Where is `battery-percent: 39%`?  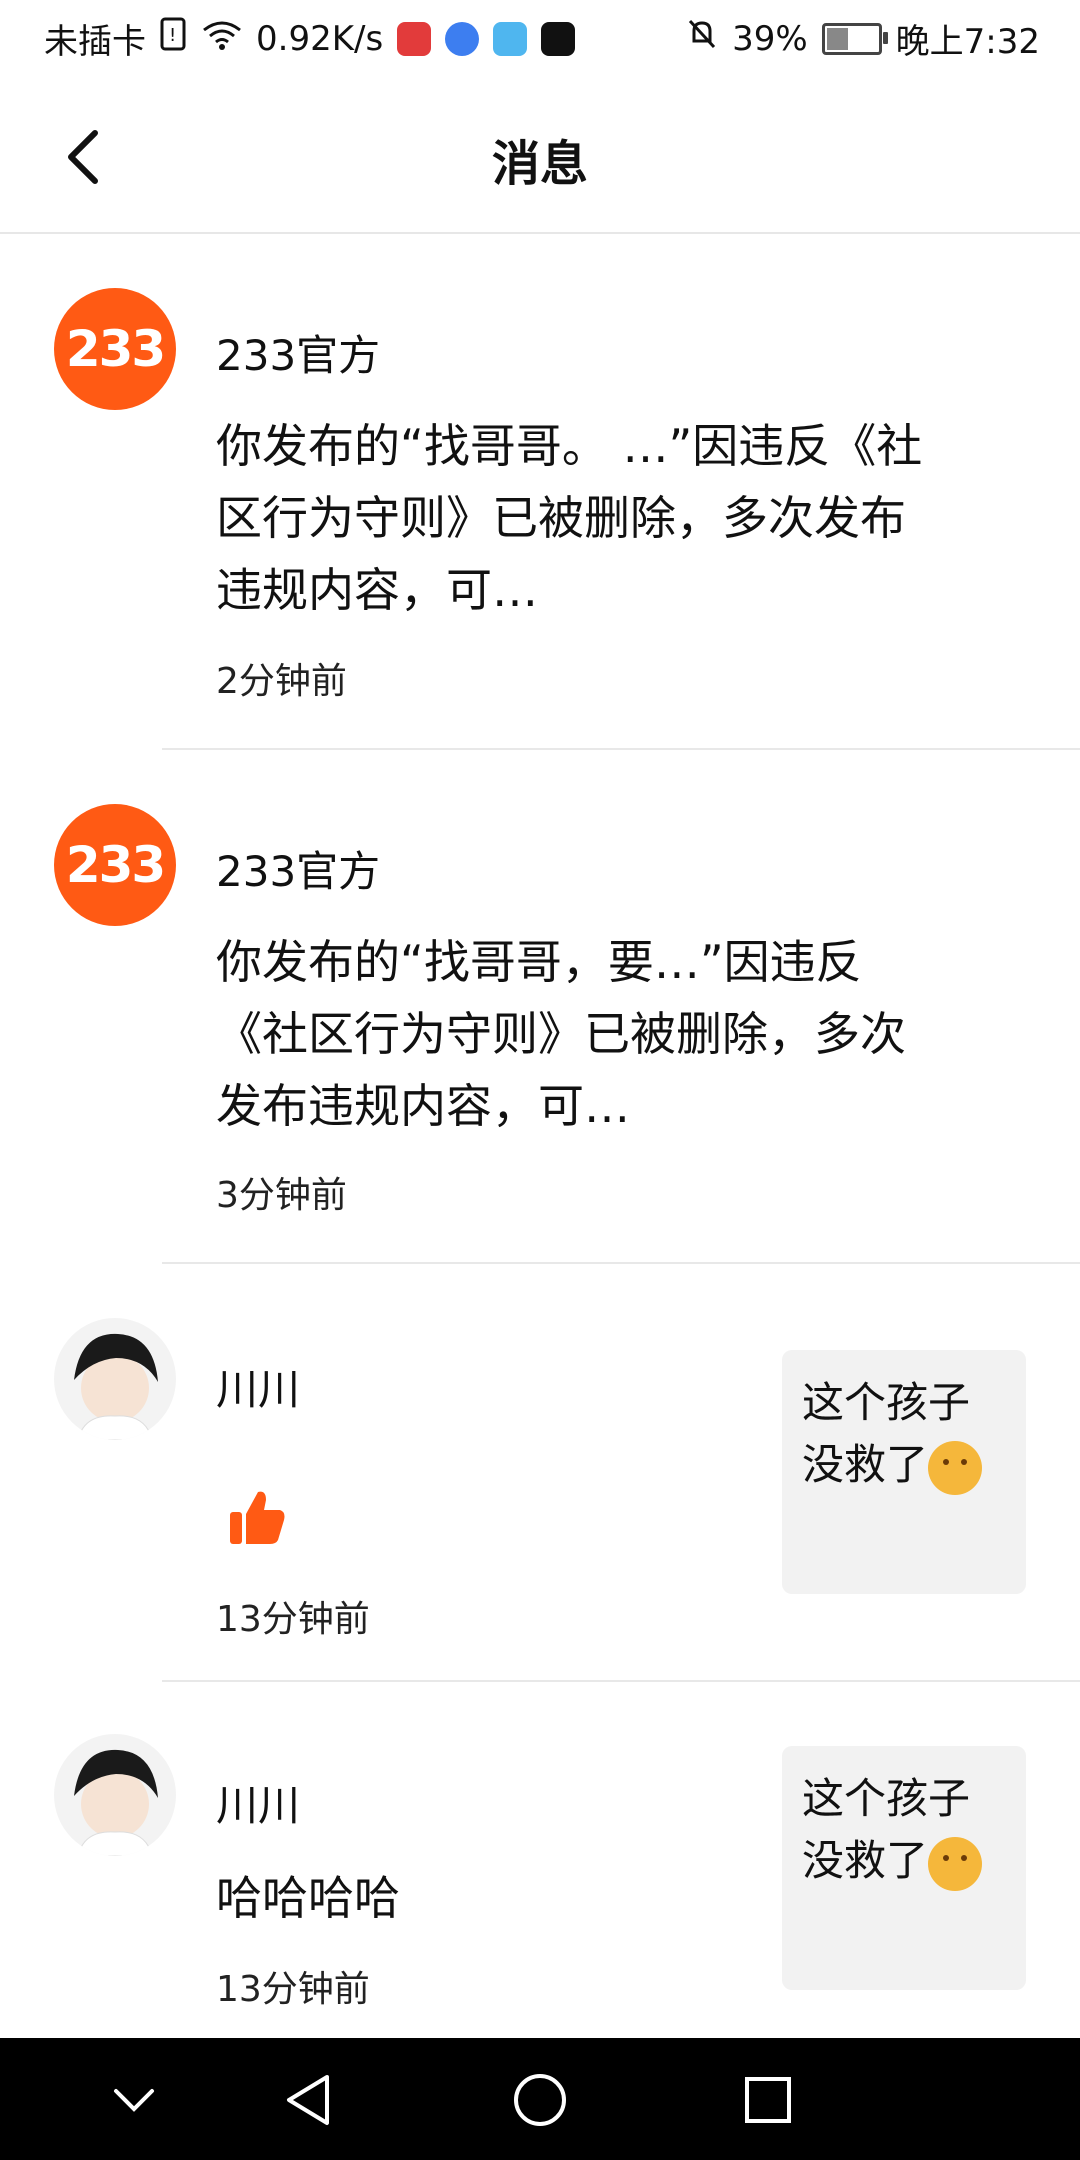 battery-percent: 39% is located at coordinates (770, 38).